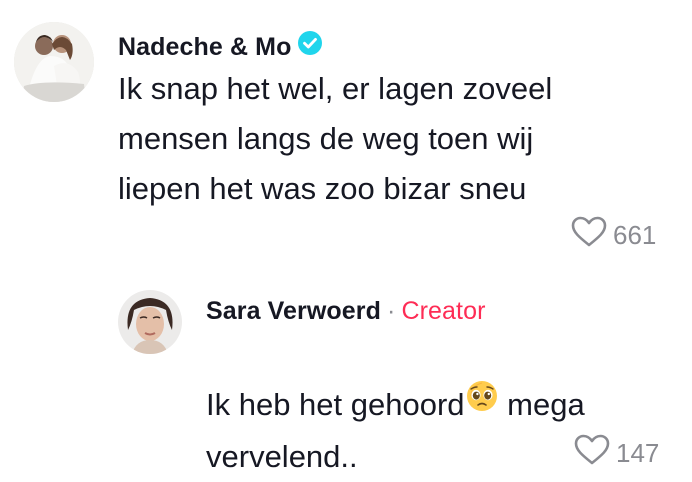 The width and height of the screenshot is (692, 482). Describe the element at coordinates (443, 311) in the screenshot. I see `creator-badge: Creator` at that location.